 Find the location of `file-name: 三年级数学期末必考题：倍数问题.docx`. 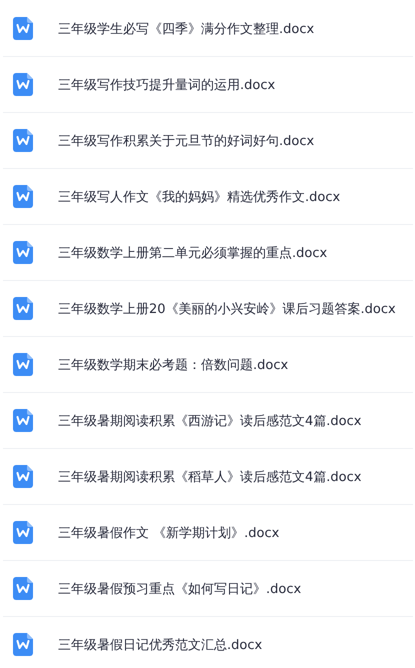

file-name: 三年级数学期末必考题：倍数问题.docx is located at coordinates (173, 365).